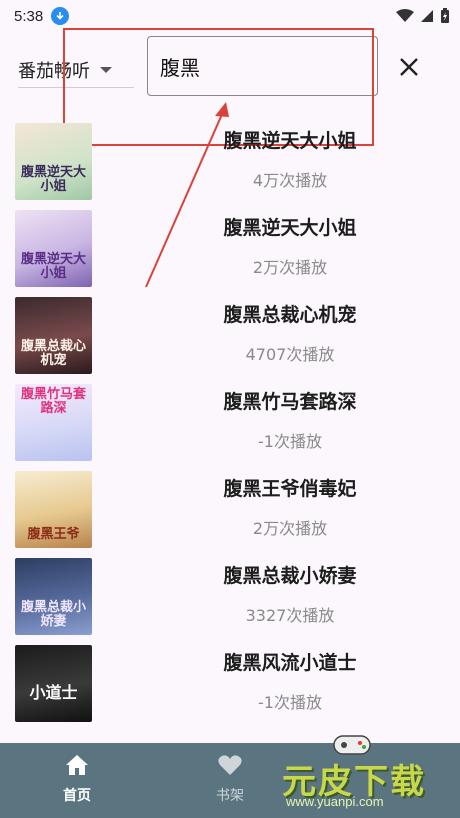  Describe the element at coordinates (445, 15) in the screenshot. I see `battery-icon` at that location.